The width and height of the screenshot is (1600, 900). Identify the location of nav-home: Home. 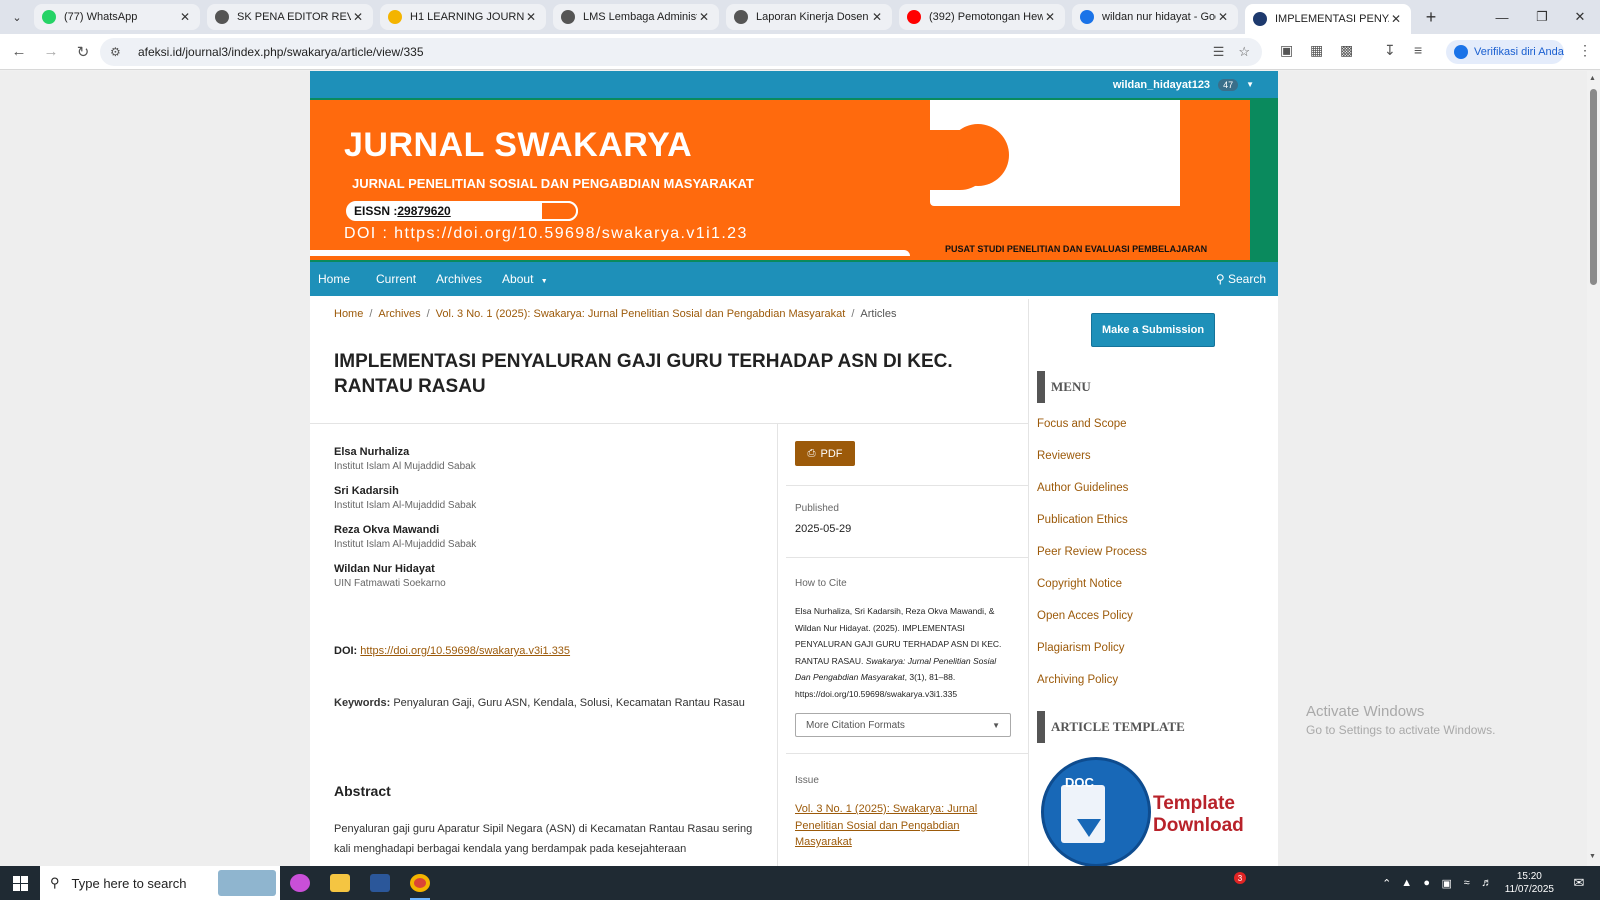
(334, 279).